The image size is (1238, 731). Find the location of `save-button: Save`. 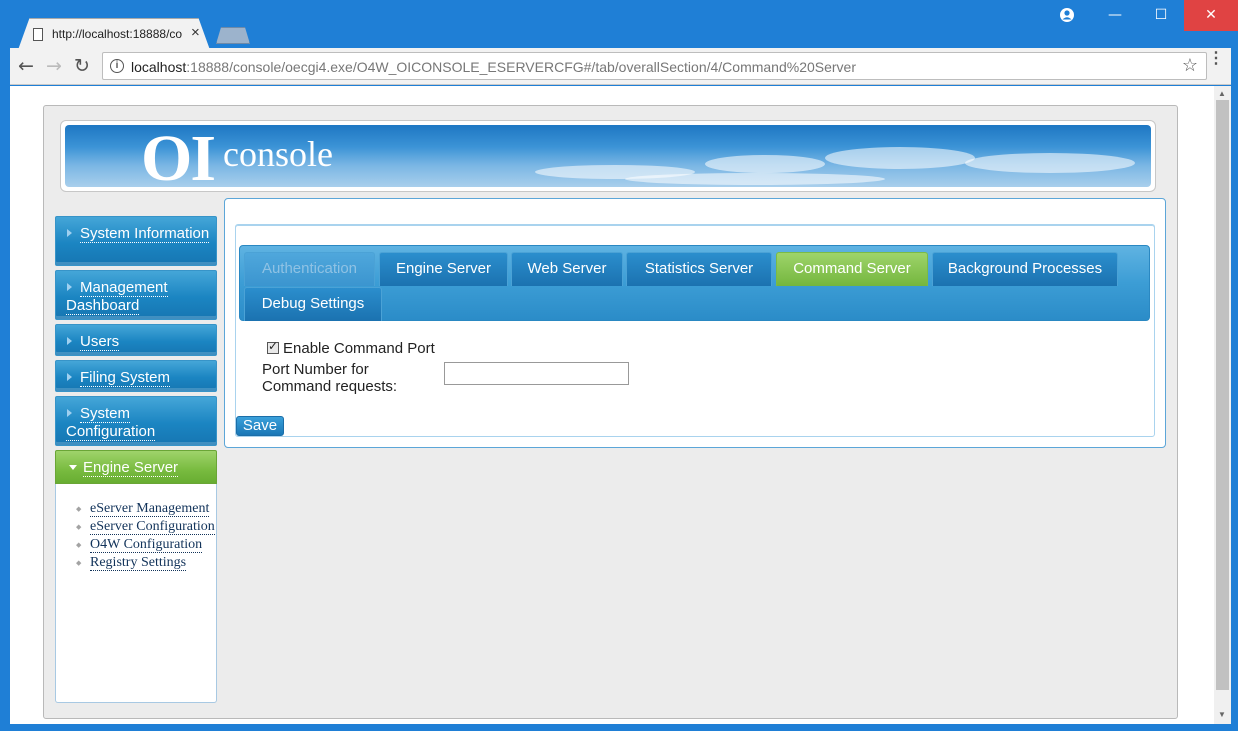

save-button: Save is located at coordinates (260, 426).